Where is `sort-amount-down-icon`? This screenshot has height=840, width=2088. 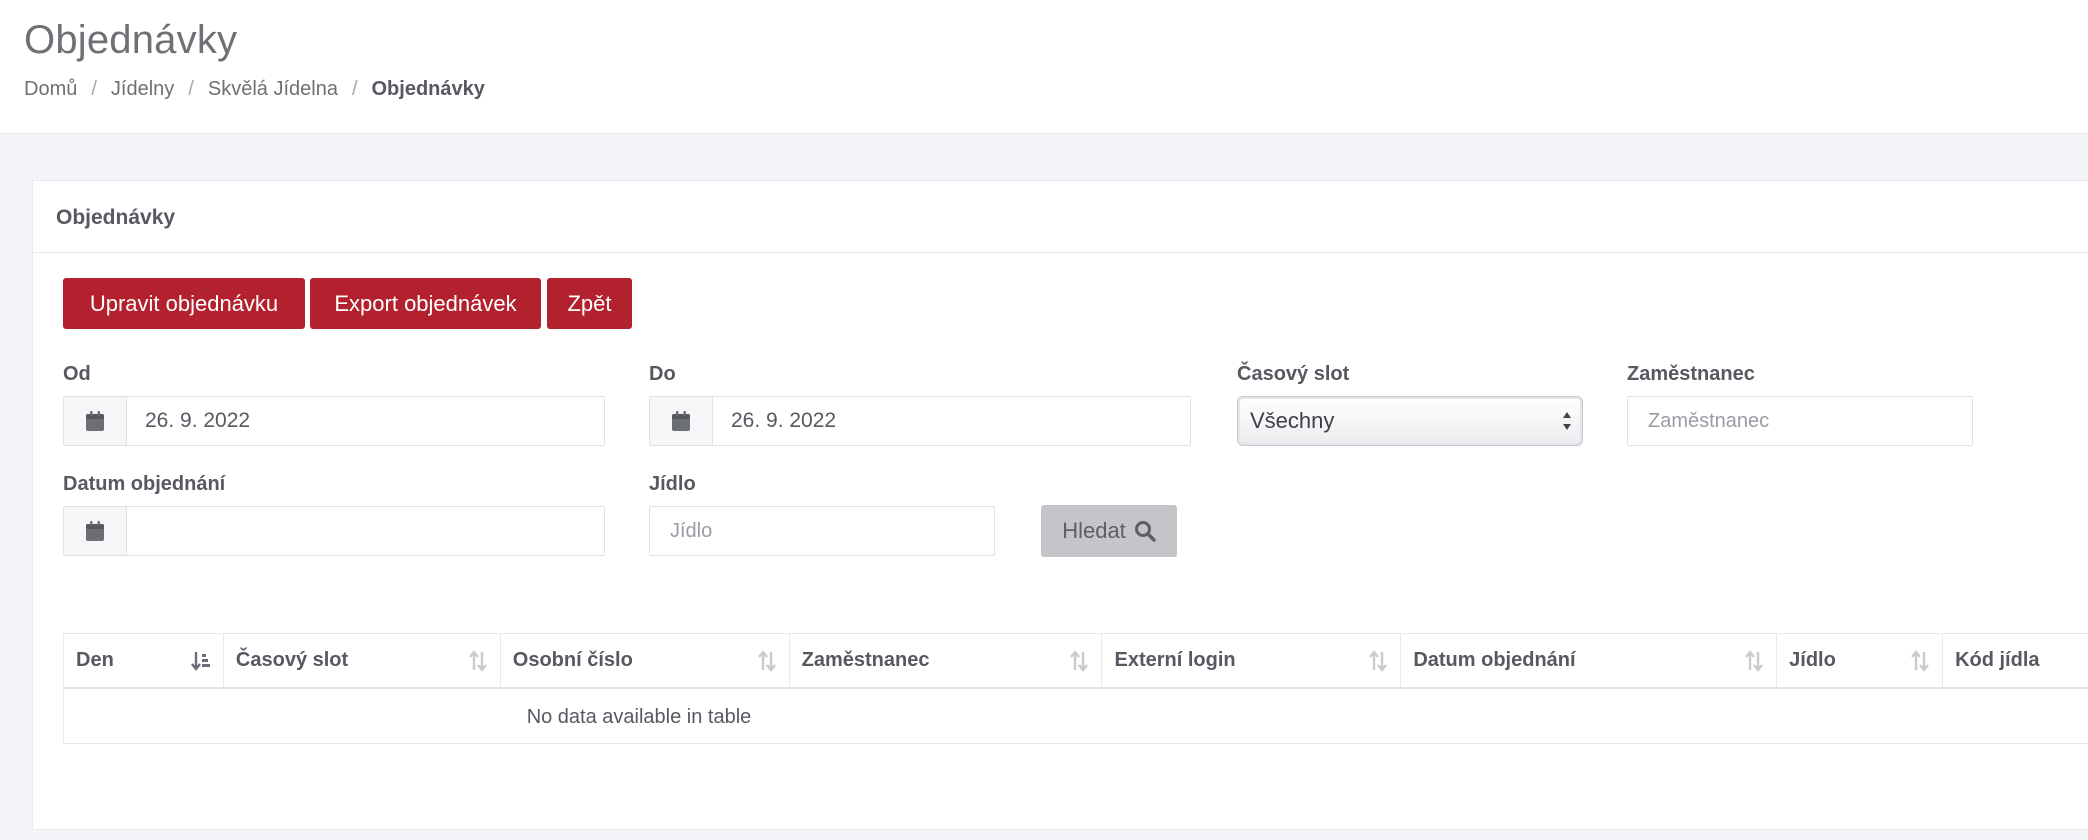 sort-amount-down-icon is located at coordinates (200, 661).